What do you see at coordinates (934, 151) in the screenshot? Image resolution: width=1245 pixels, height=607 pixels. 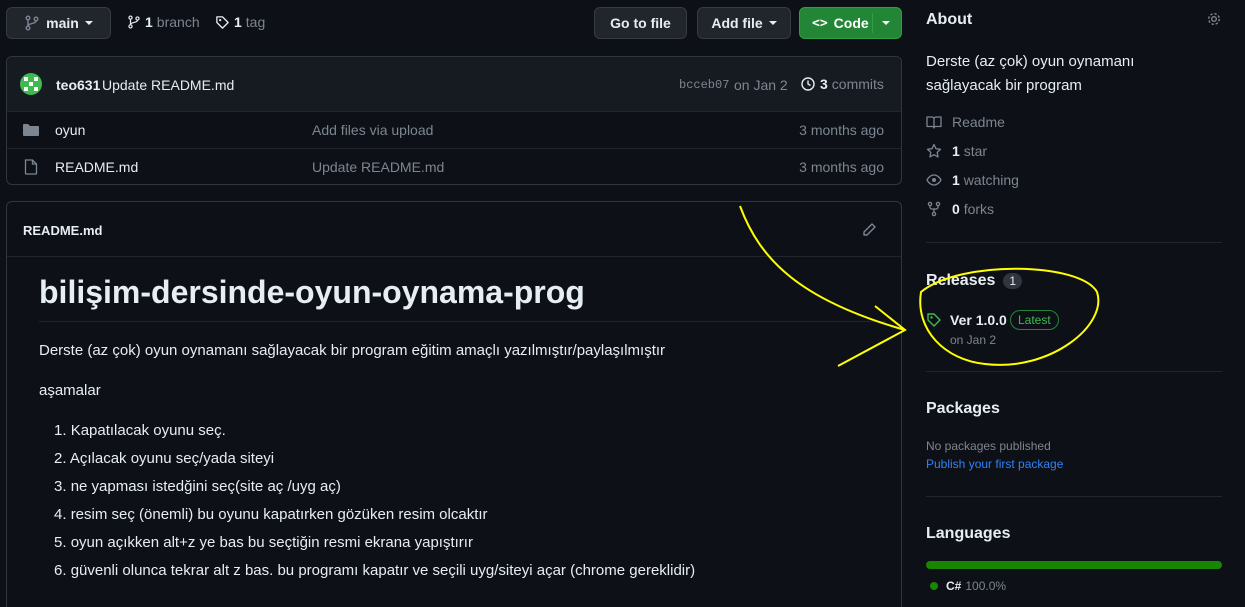 I see `star-icon` at bounding box center [934, 151].